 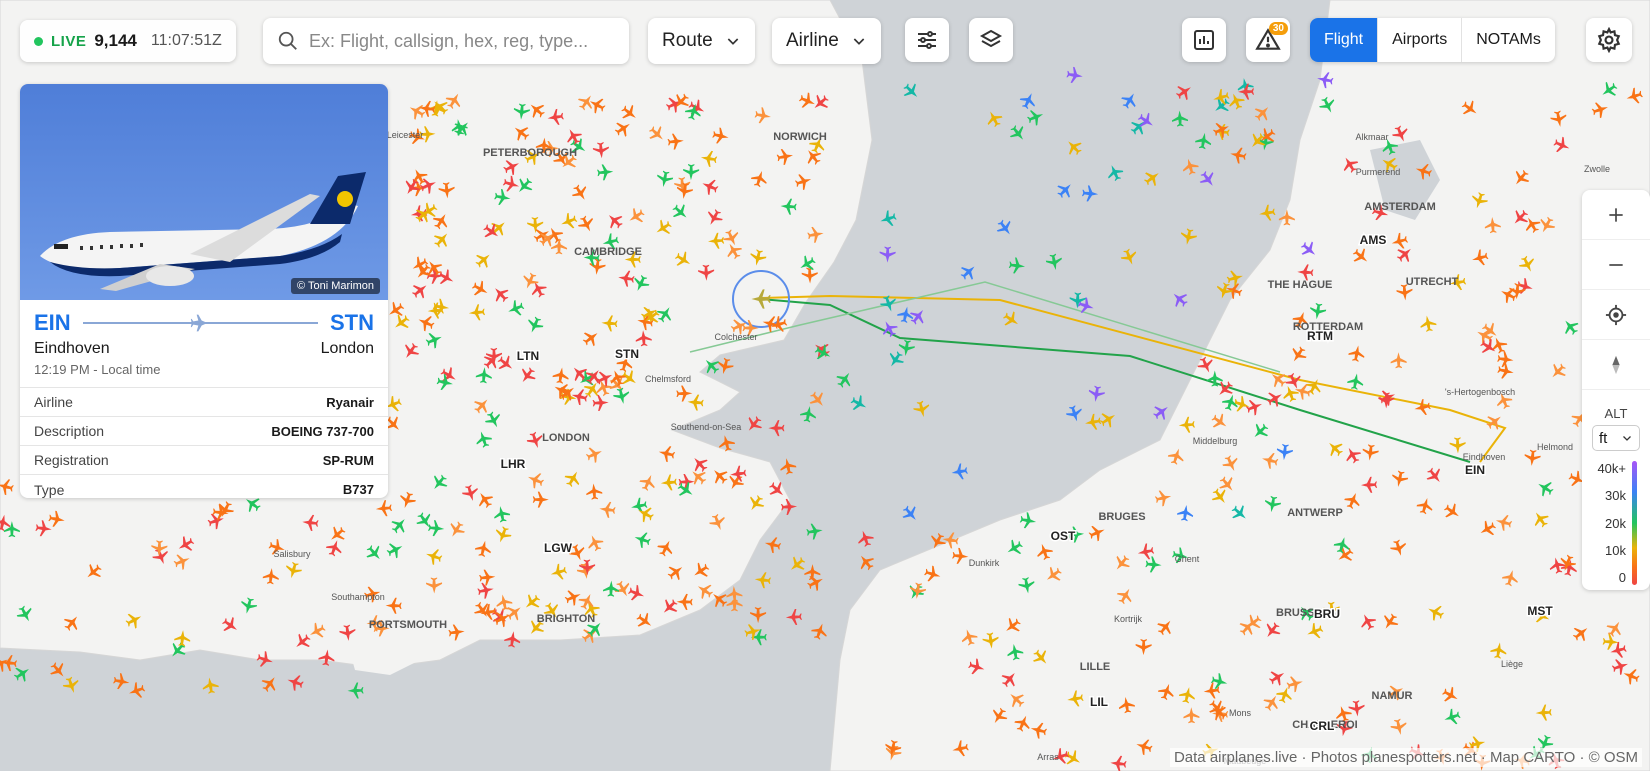 I want to click on map-label: OST, so click(x=1063, y=536).